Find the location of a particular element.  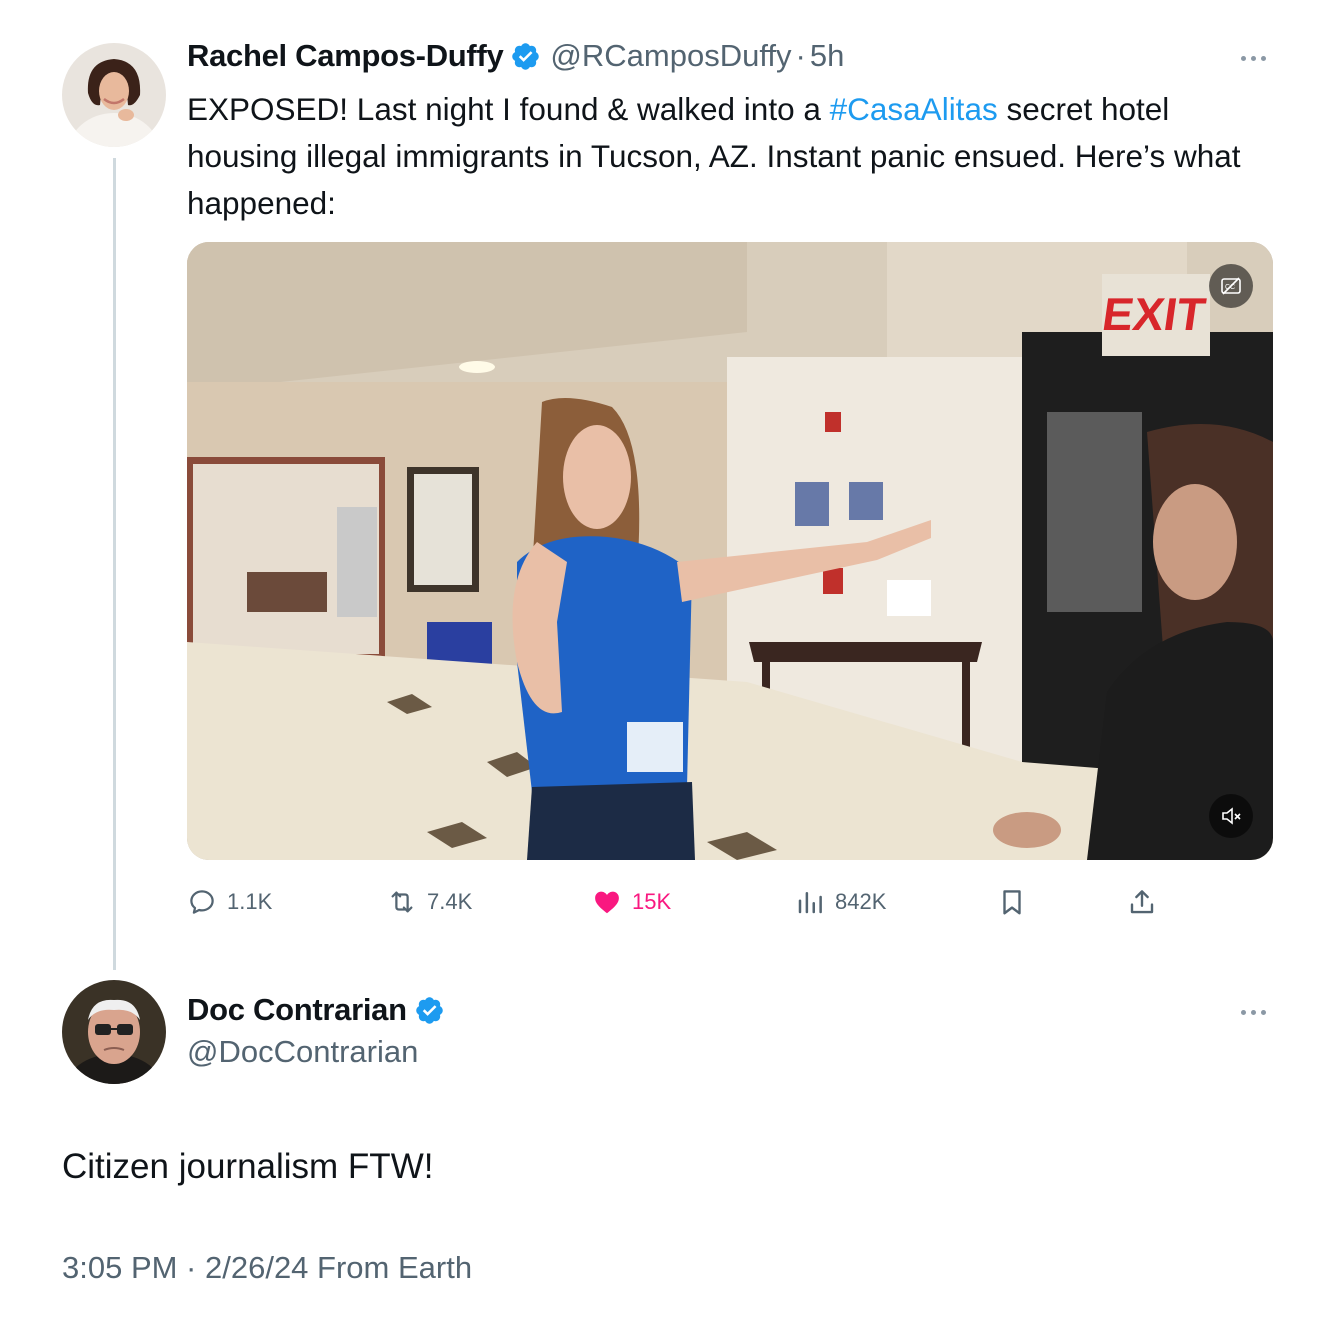

tweet-header: Rachel Campos-Duffy @RCamposDuffy · 5h is located at coordinates (515, 56).